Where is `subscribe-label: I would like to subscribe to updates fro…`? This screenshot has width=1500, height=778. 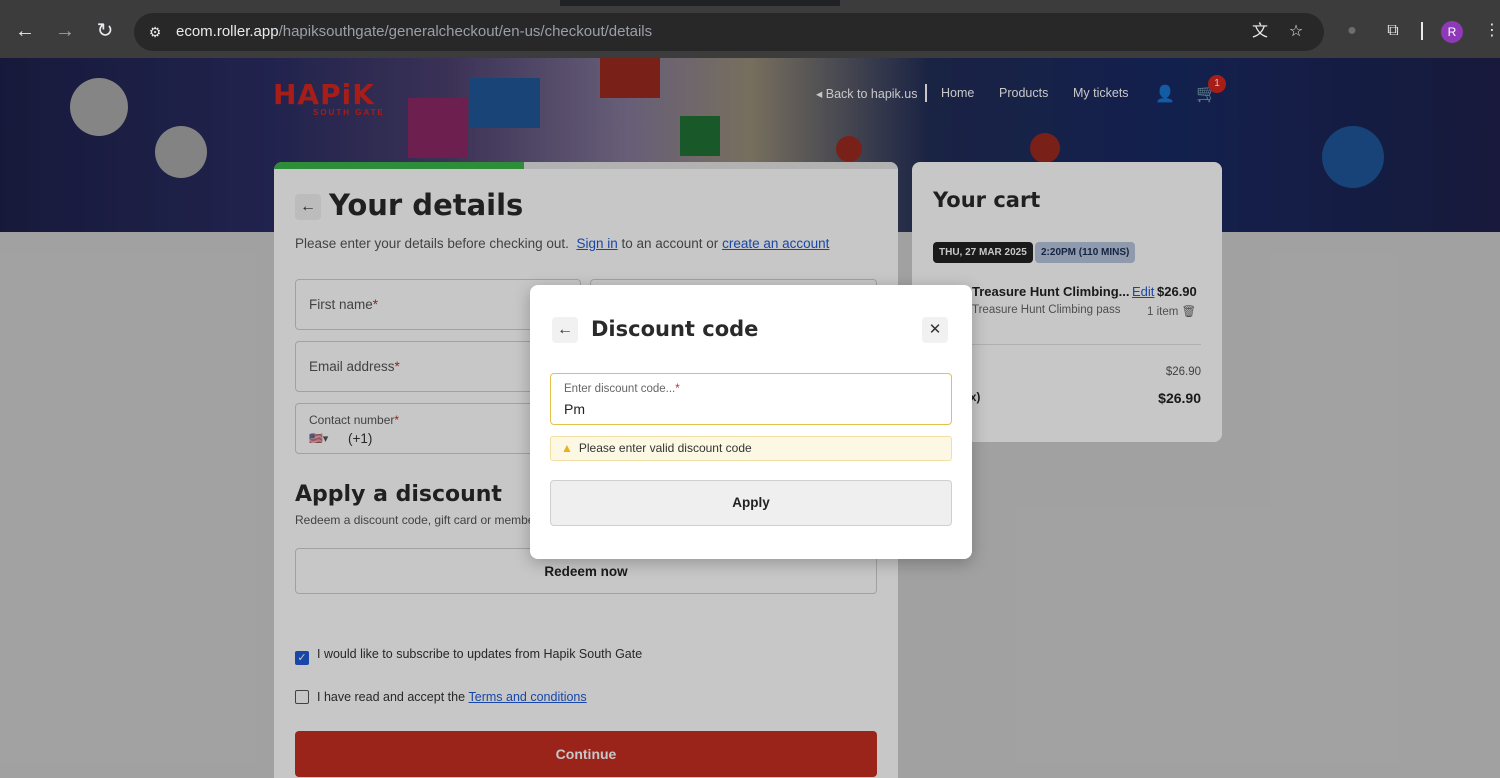 subscribe-label: I would like to subscribe to updates fro… is located at coordinates (480, 654).